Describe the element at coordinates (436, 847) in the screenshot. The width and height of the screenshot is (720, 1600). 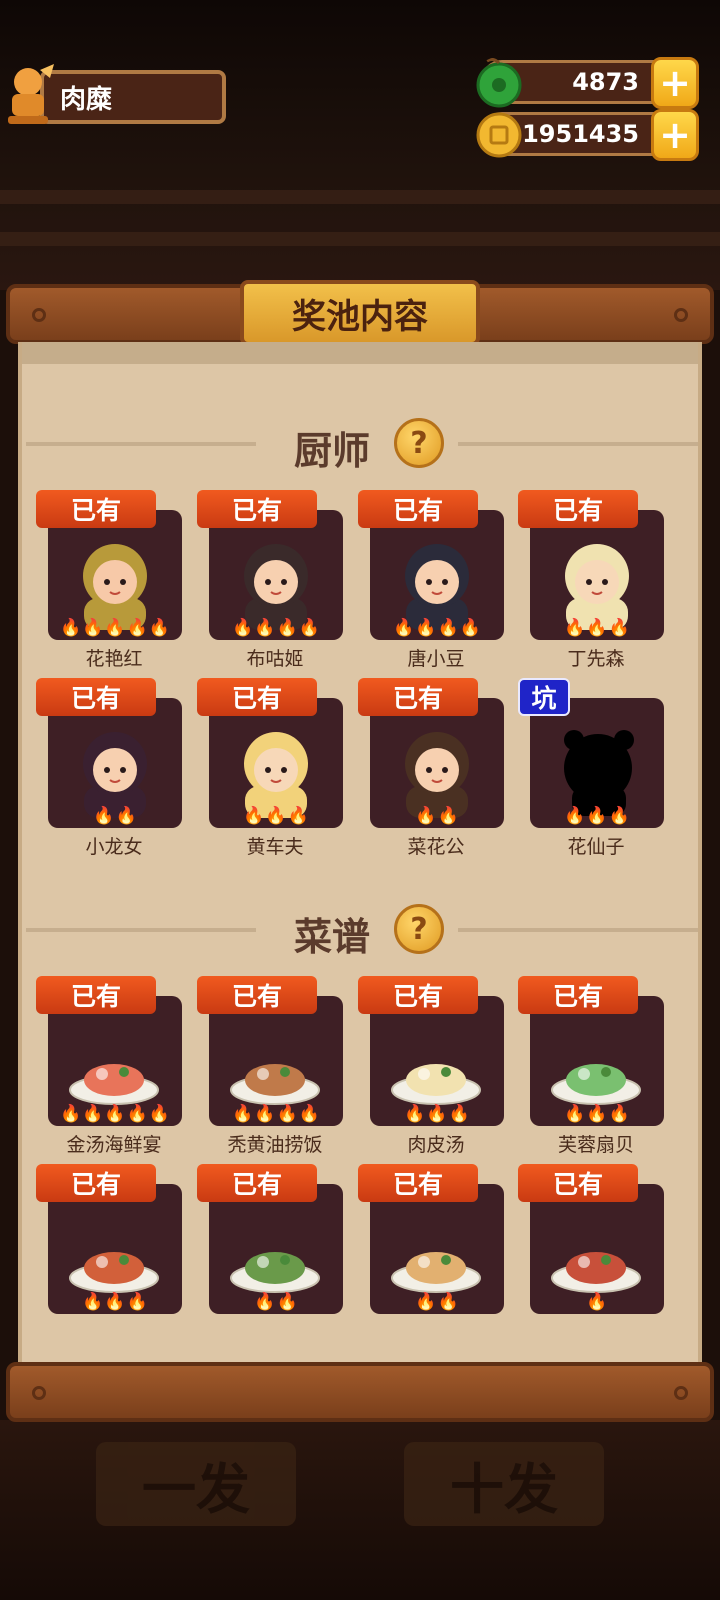
I see `card-name: 菜花公` at that location.